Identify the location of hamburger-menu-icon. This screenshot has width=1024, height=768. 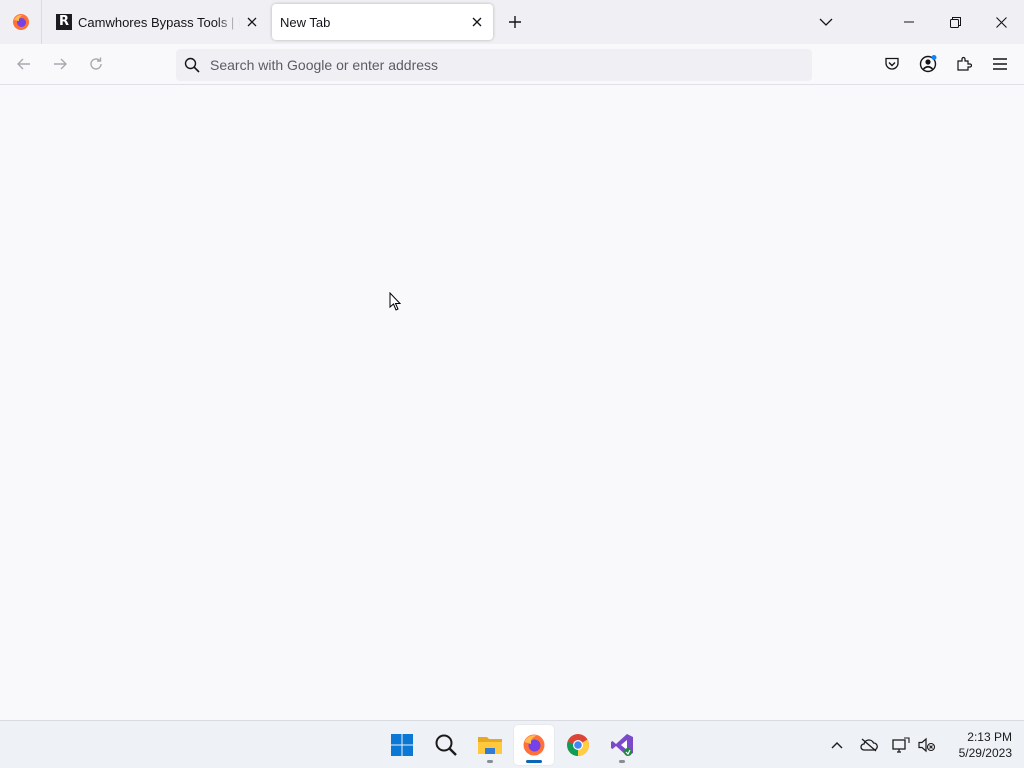
(1000, 64).